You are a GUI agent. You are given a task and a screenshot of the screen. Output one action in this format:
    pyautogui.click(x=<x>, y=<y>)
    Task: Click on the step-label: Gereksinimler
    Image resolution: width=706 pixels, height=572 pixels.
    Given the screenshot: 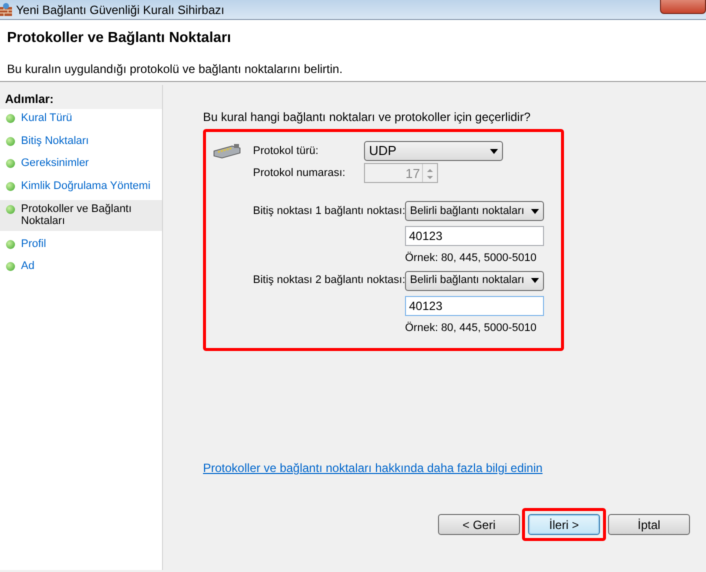 What is the action you would take?
    pyautogui.click(x=55, y=163)
    